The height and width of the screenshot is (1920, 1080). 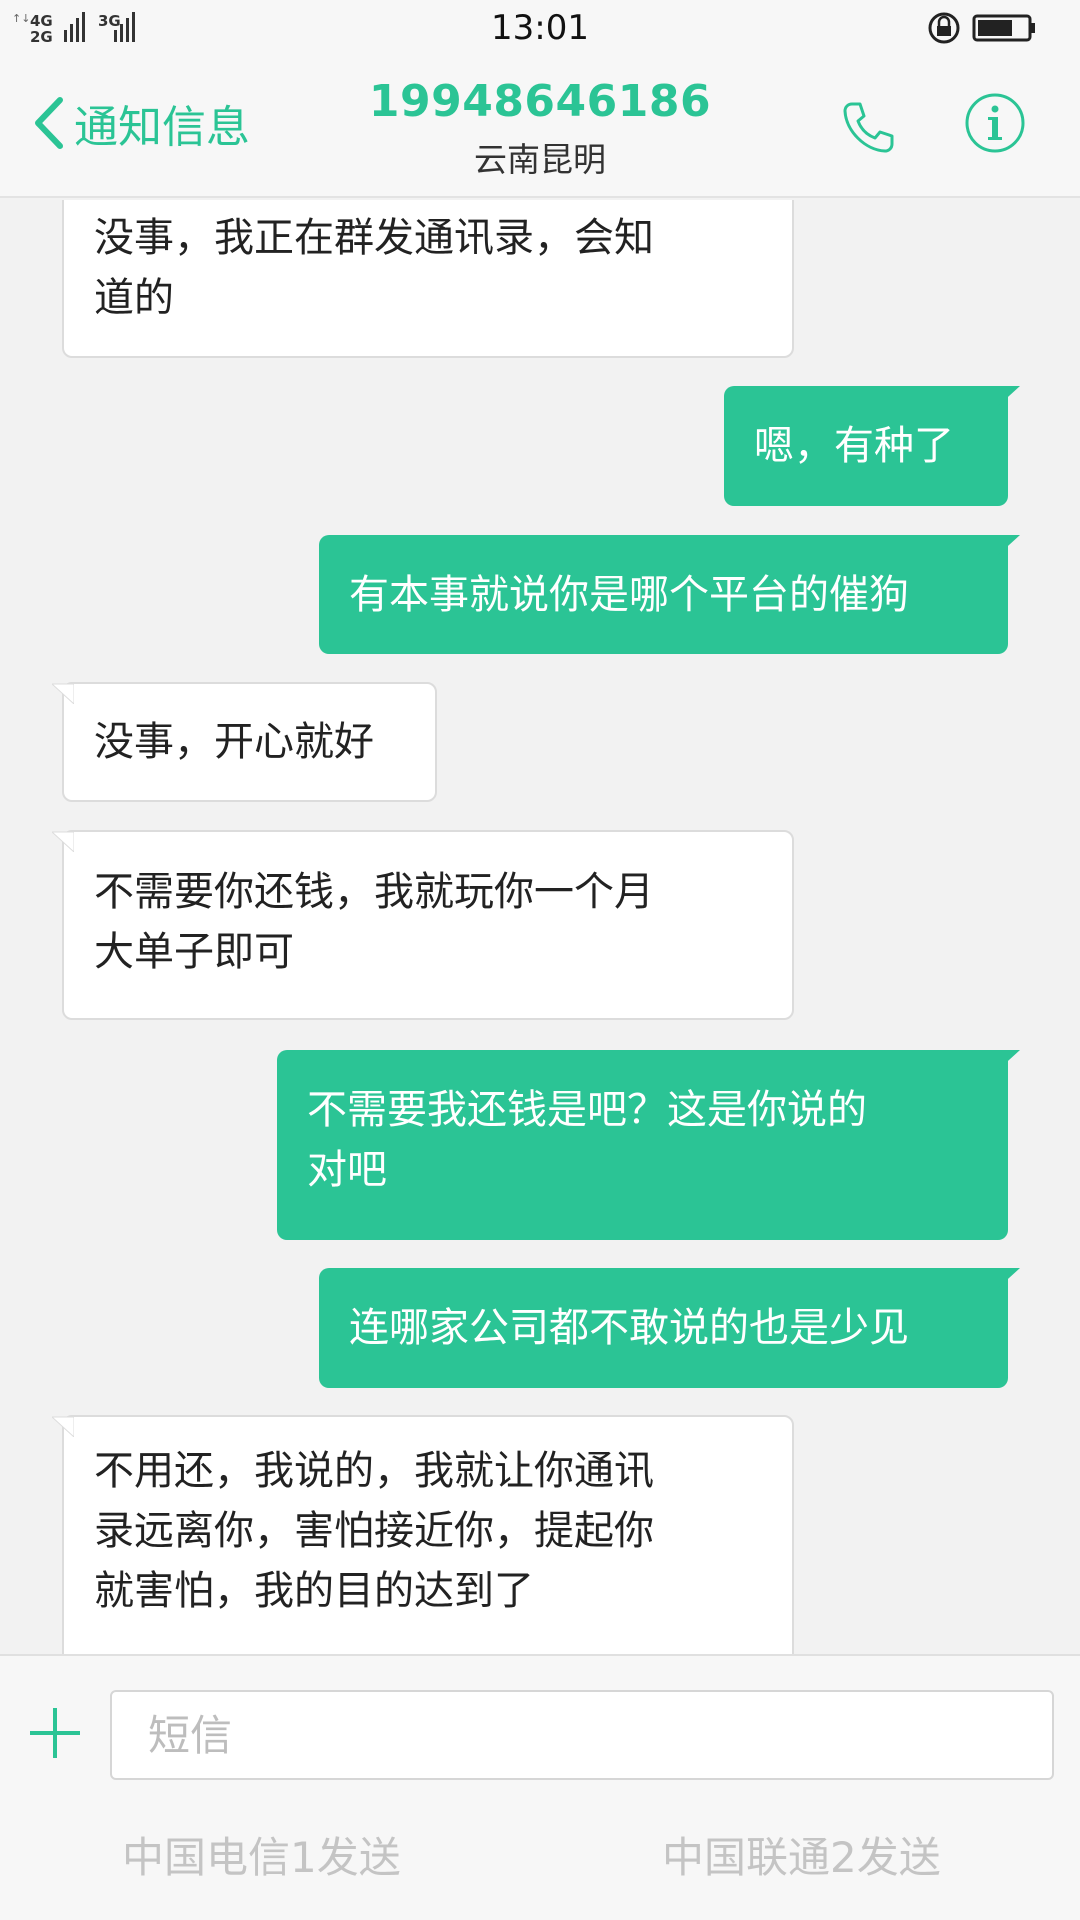 I want to click on phone-icon, so click(x=868, y=127).